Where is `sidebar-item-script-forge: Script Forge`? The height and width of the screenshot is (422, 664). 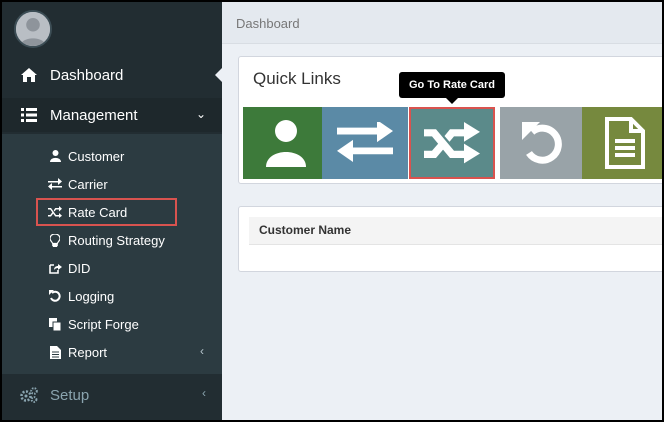 sidebar-item-script-forge: Script Forge is located at coordinates (93, 324).